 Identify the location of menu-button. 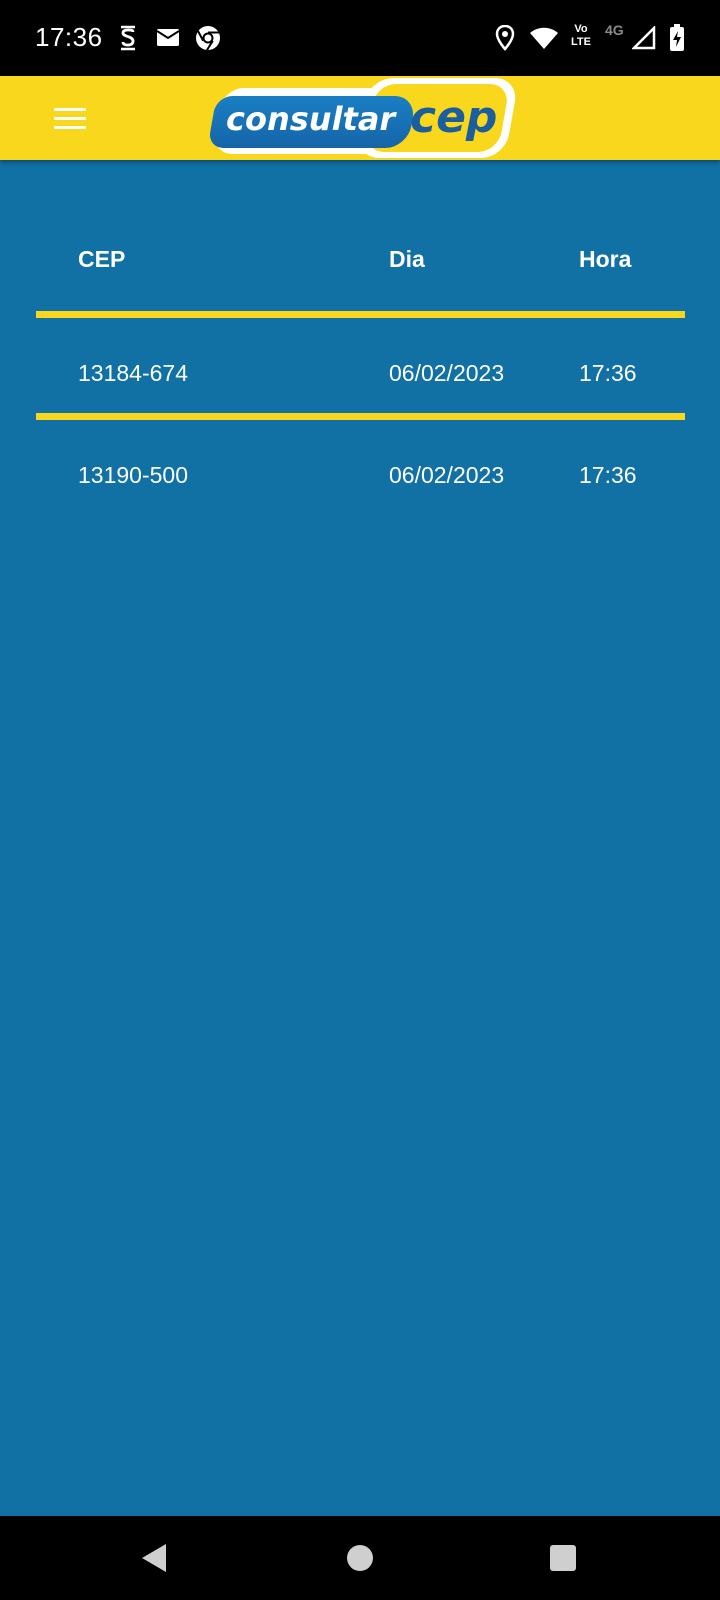
(70, 118).